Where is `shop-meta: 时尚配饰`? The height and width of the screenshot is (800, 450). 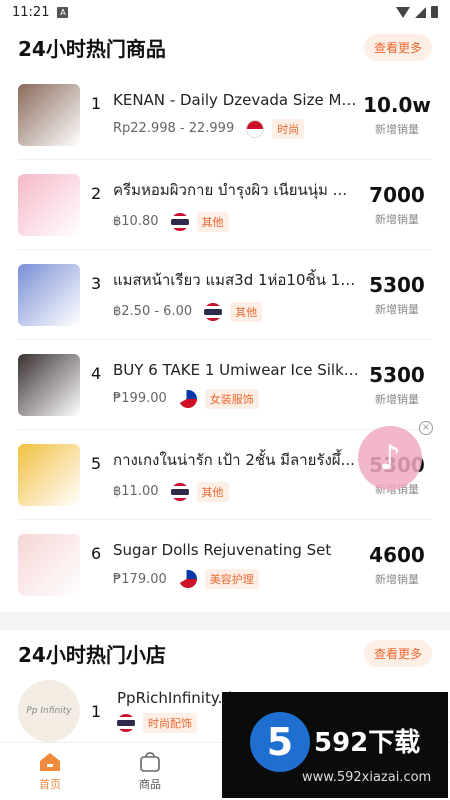 shop-meta: 时尚配饰 is located at coordinates (177, 723).